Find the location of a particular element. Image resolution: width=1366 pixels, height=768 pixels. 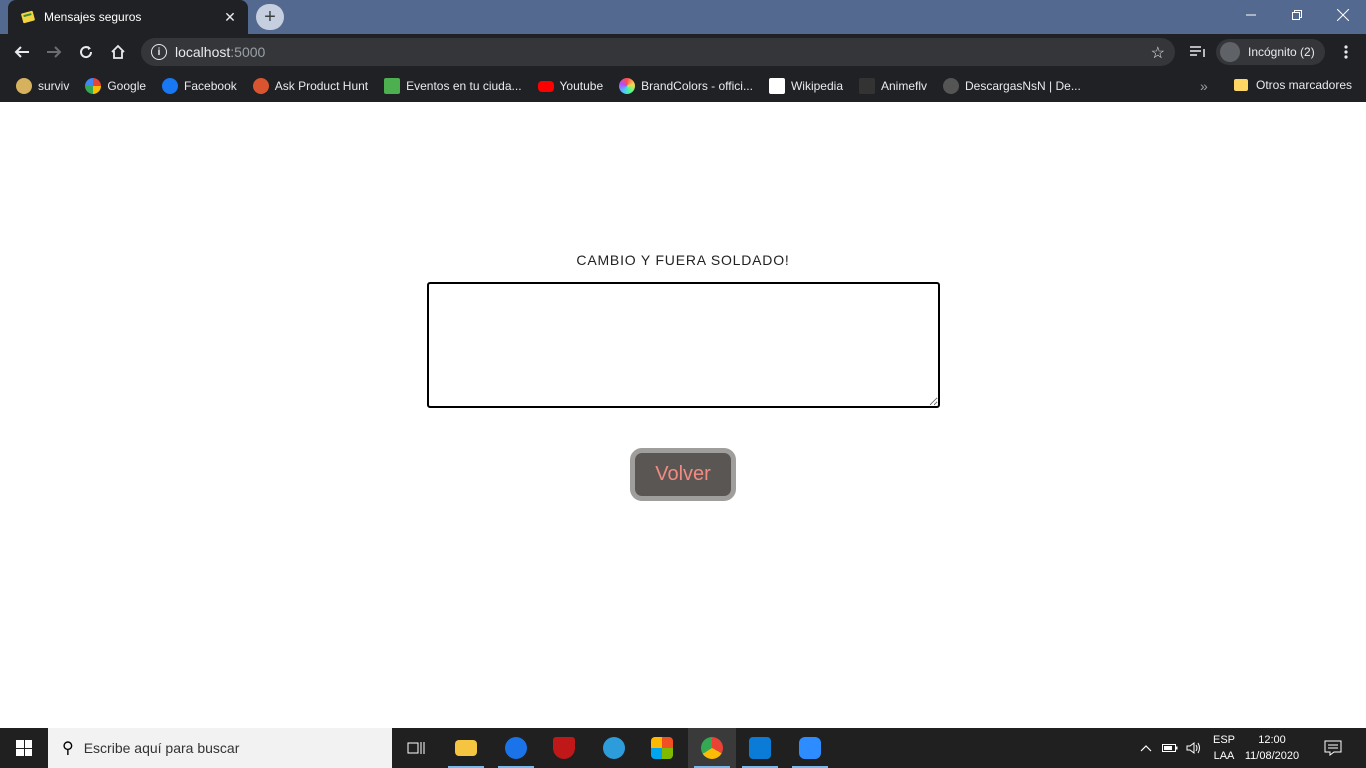

product-hunt-icon is located at coordinates (260, 86).